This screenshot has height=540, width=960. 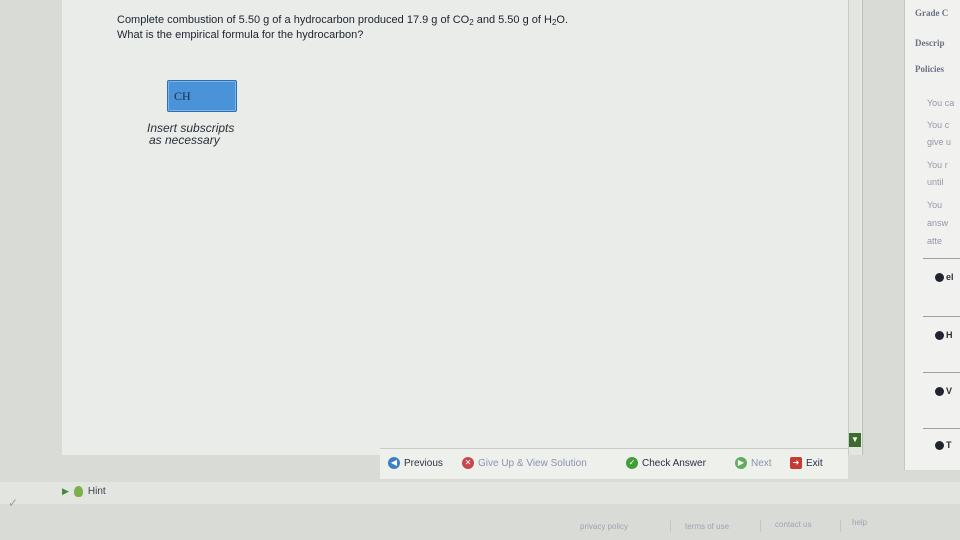 I want to click on policy-text: atte, so click(x=935, y=241).